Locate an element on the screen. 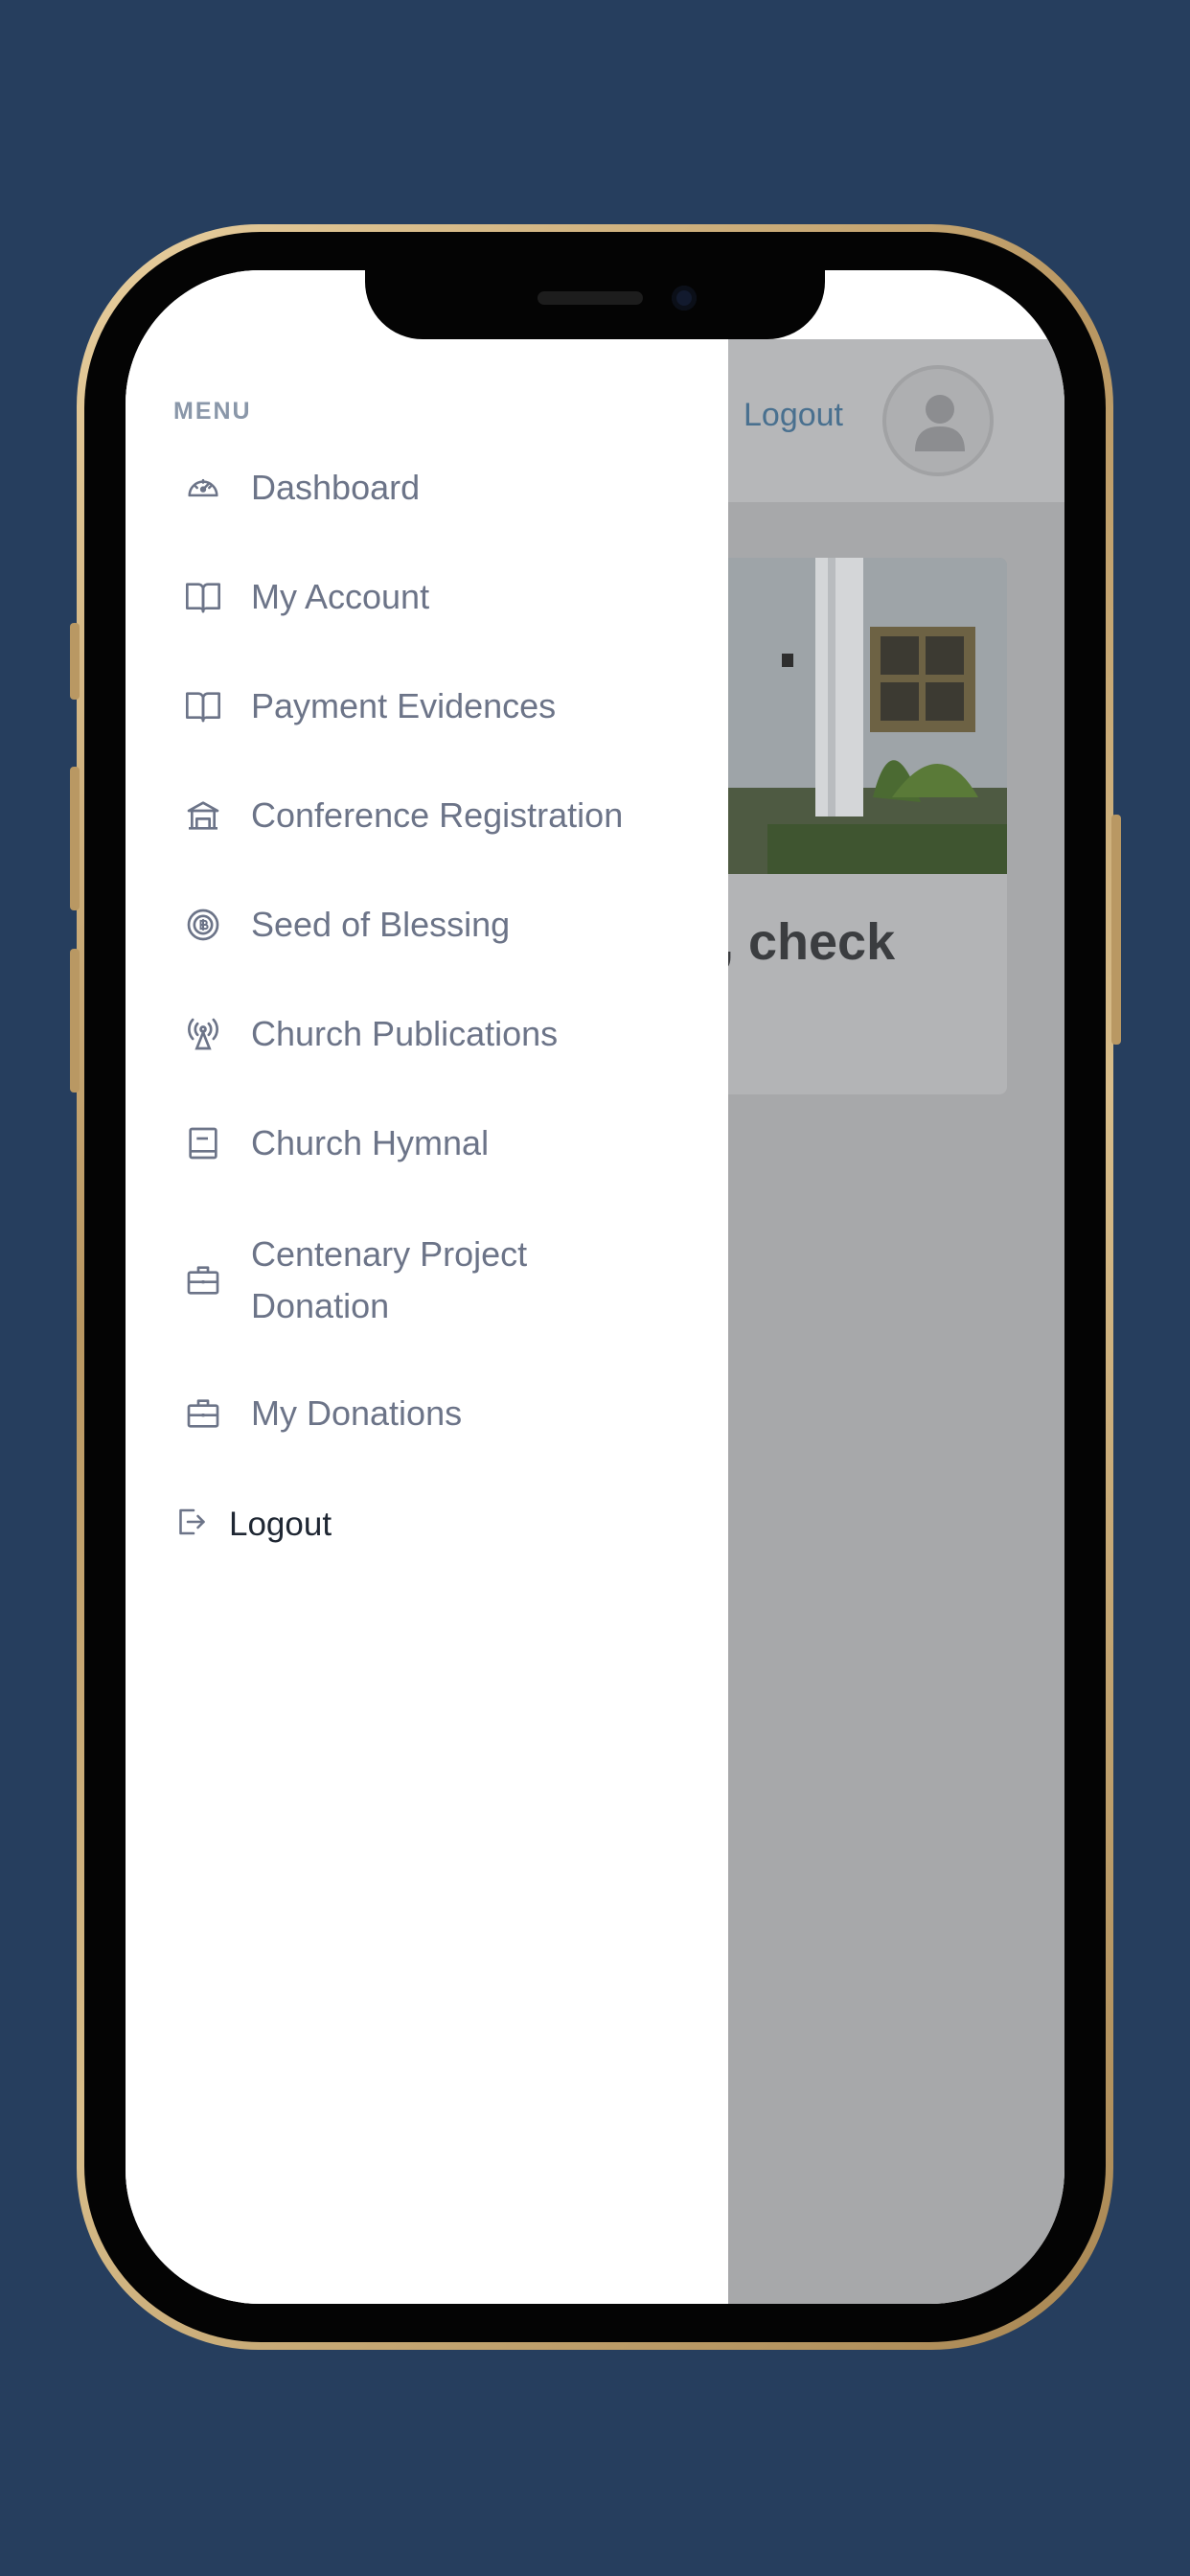  menu-item-payment-evidences: Payment Evidences is located at coordinates (409, 706).